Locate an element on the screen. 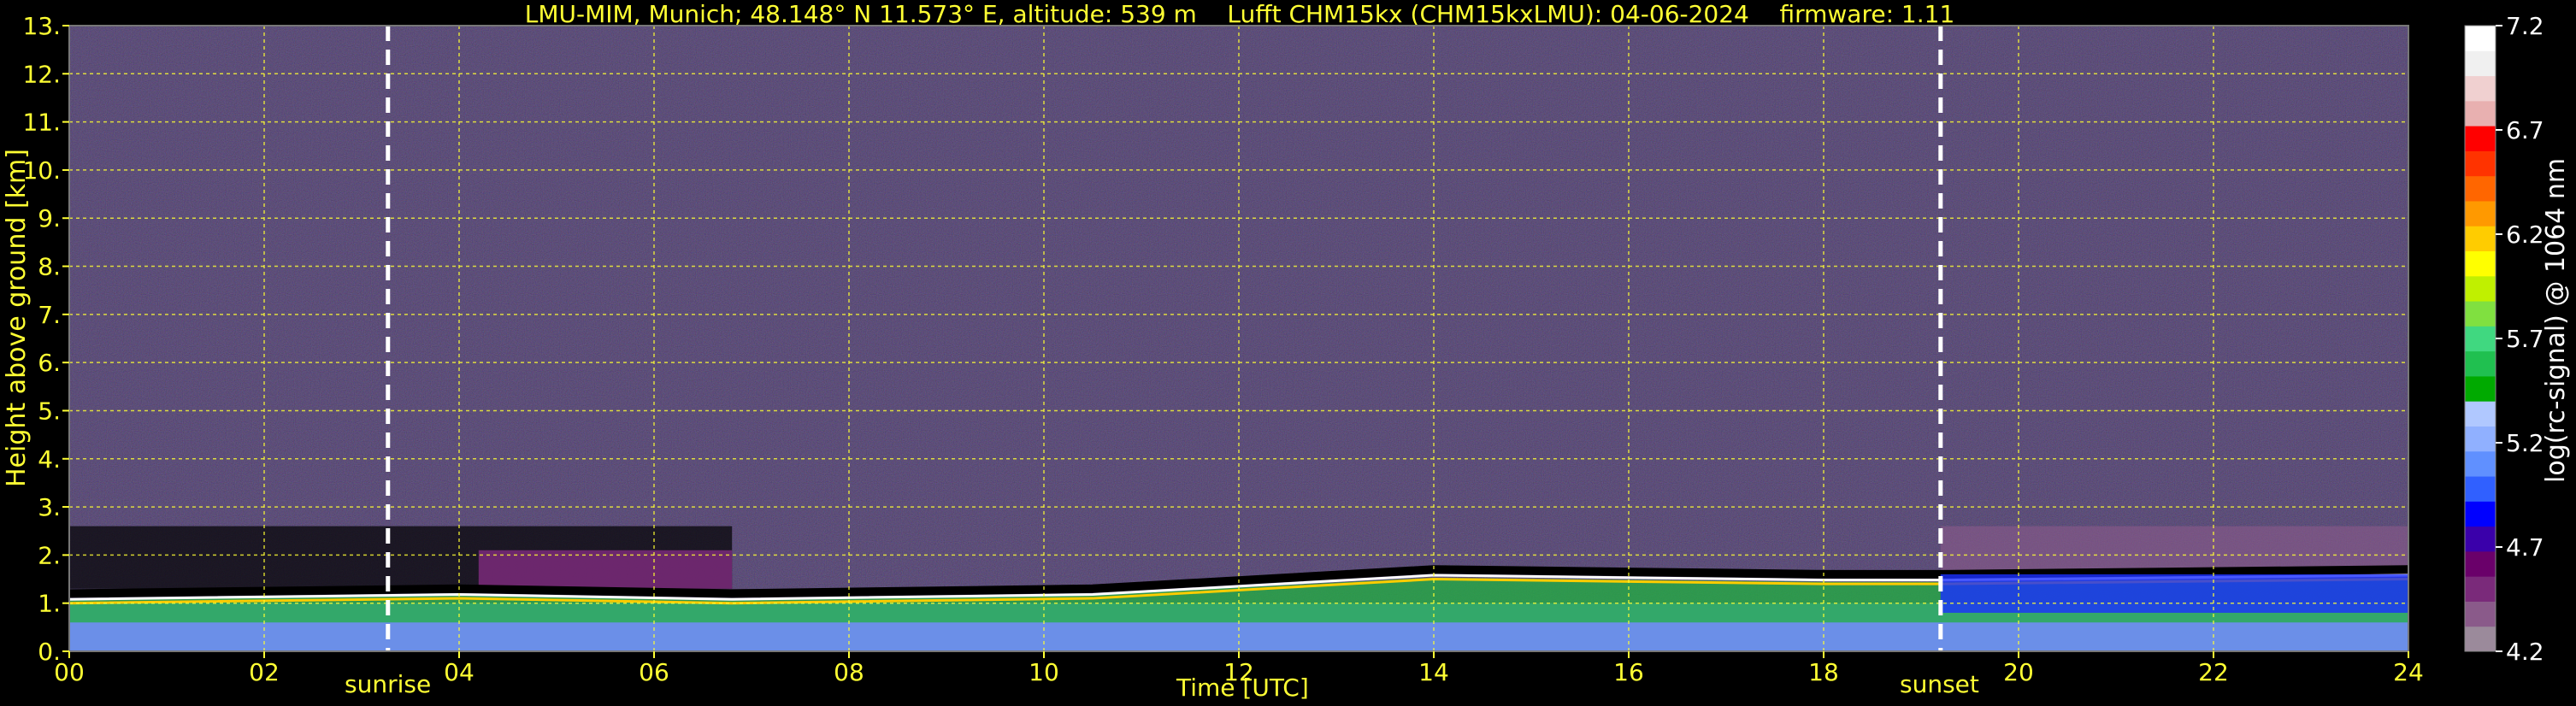 This screenshot has width=2576, height=706. colorbar-tick-label: 5.2 is located at coordinates (2525, 443).